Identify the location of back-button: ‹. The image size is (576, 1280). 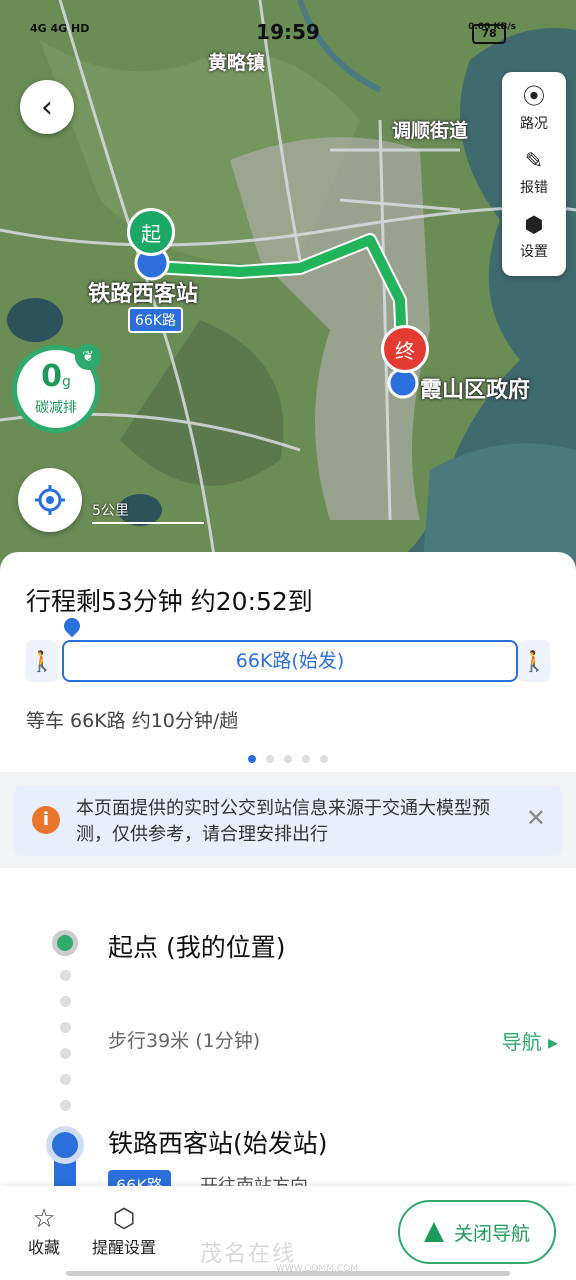
(47, 107).